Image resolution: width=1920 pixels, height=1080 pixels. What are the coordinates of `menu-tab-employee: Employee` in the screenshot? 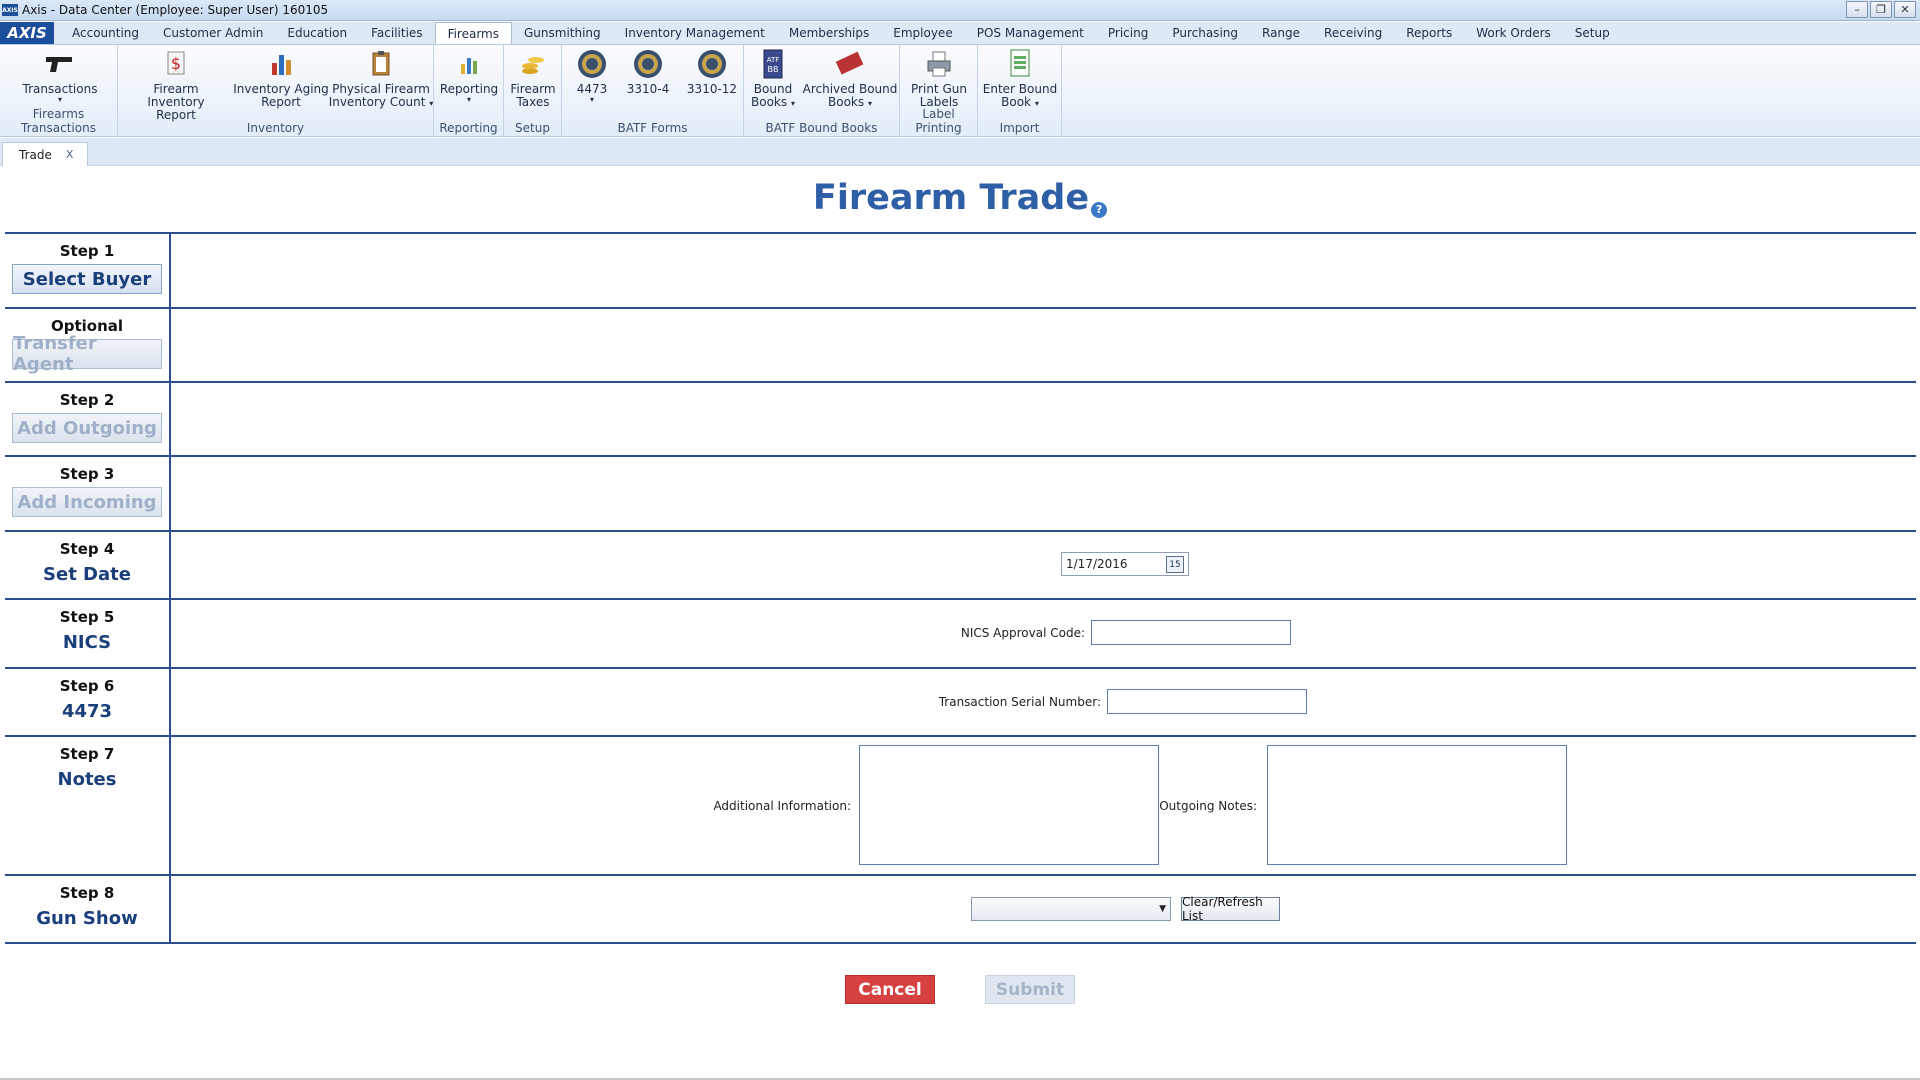 It's located at (922, 33).